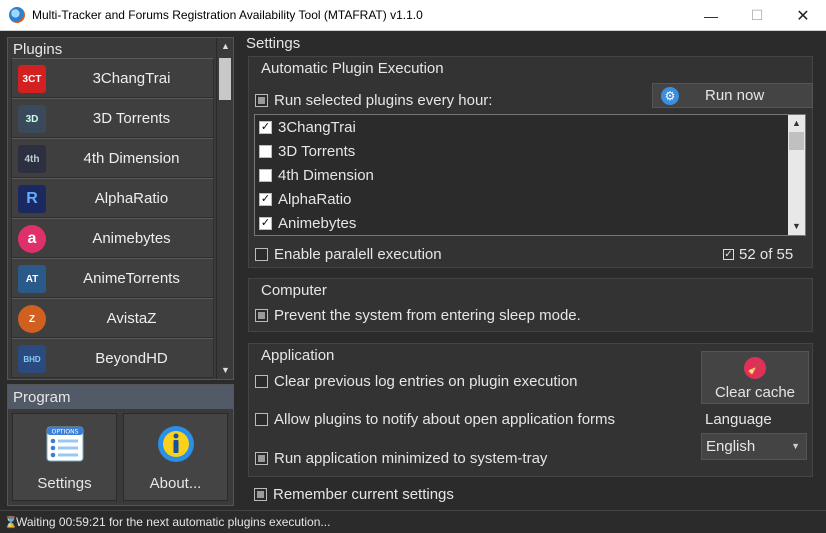 This screenshot has height=533, width=826. What do you see at coordinates (711, 15) in the screenshot?
I see `minimize-button: —` at bounding box center [711, 15].